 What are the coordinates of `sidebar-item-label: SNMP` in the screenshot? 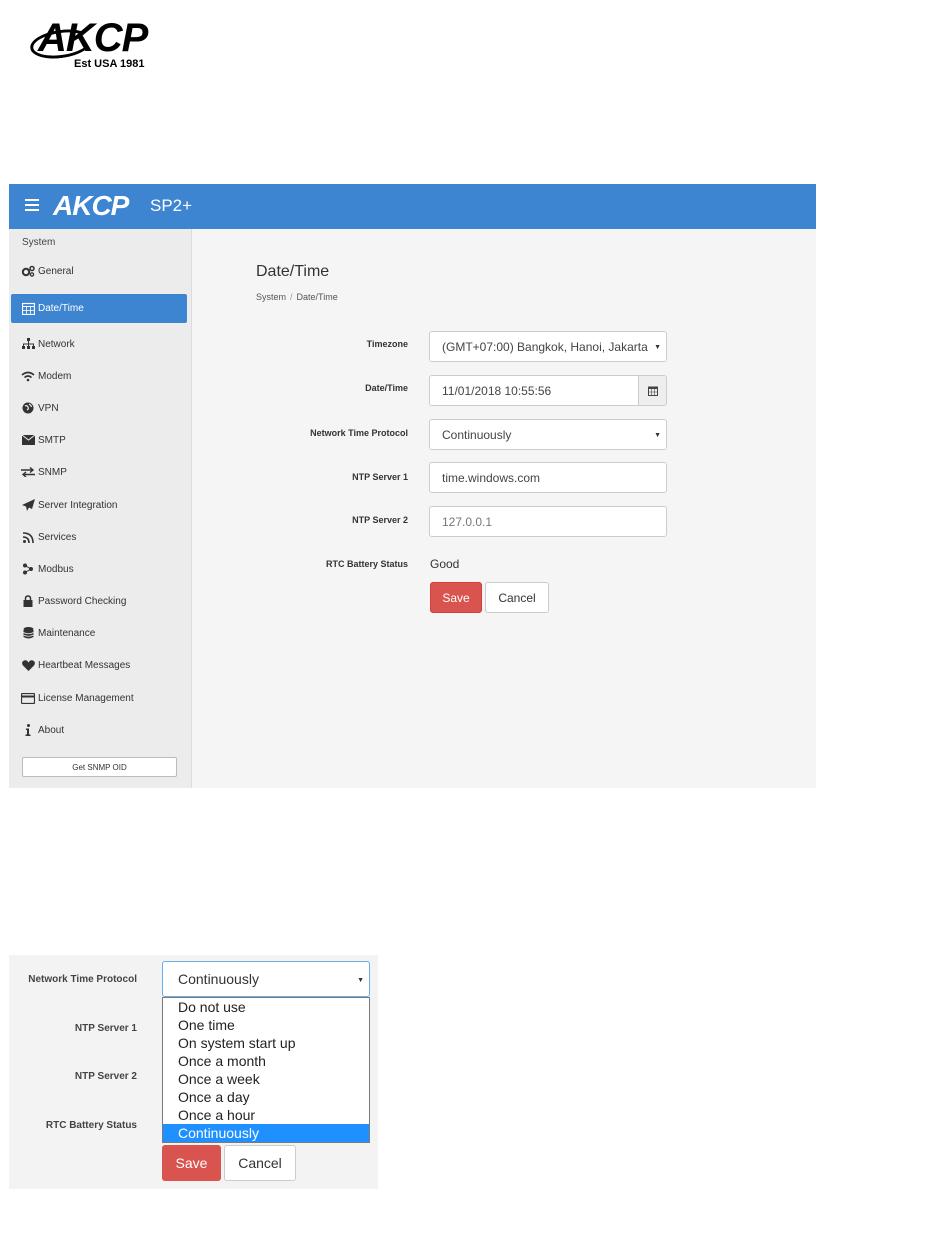 It's located at (52, 472).